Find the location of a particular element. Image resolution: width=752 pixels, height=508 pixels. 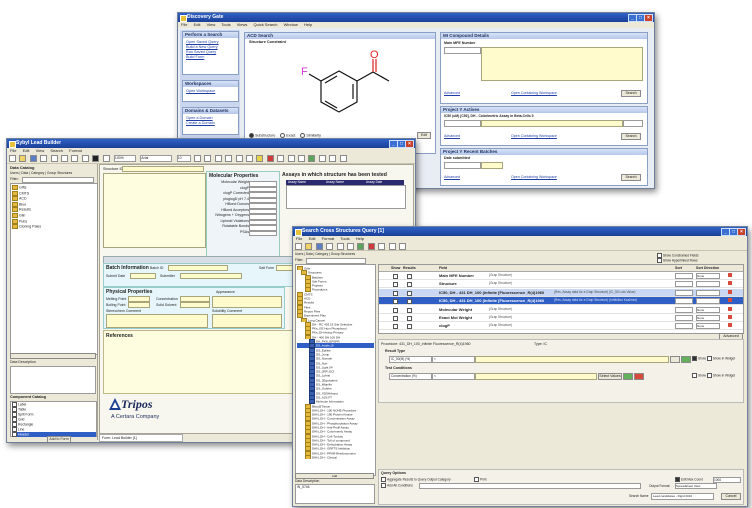

show-hyperlinked-option: Show Hyperlinked Rows is located at coordinates (677, 260).